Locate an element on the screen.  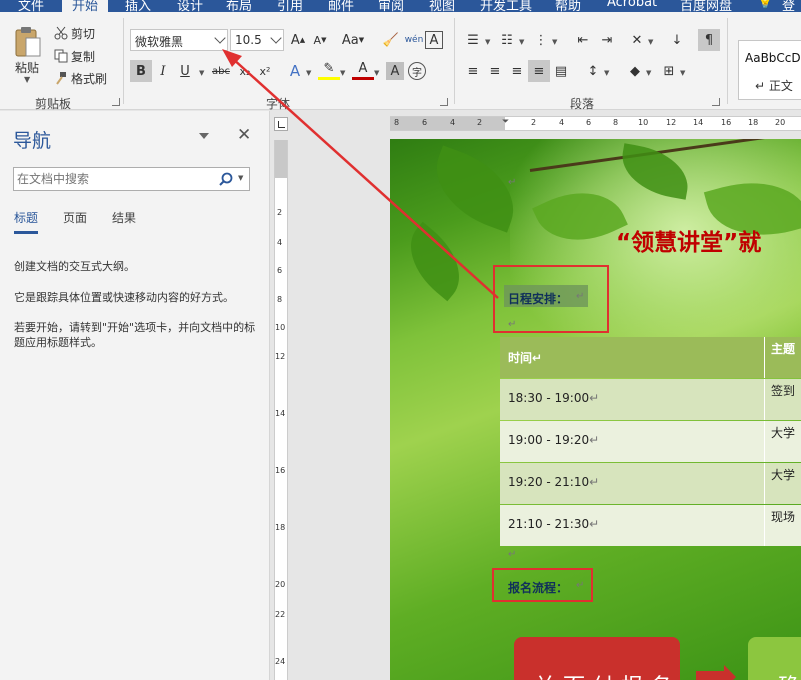
paragraph-launcher-icon is located at coordinates (716, 102).